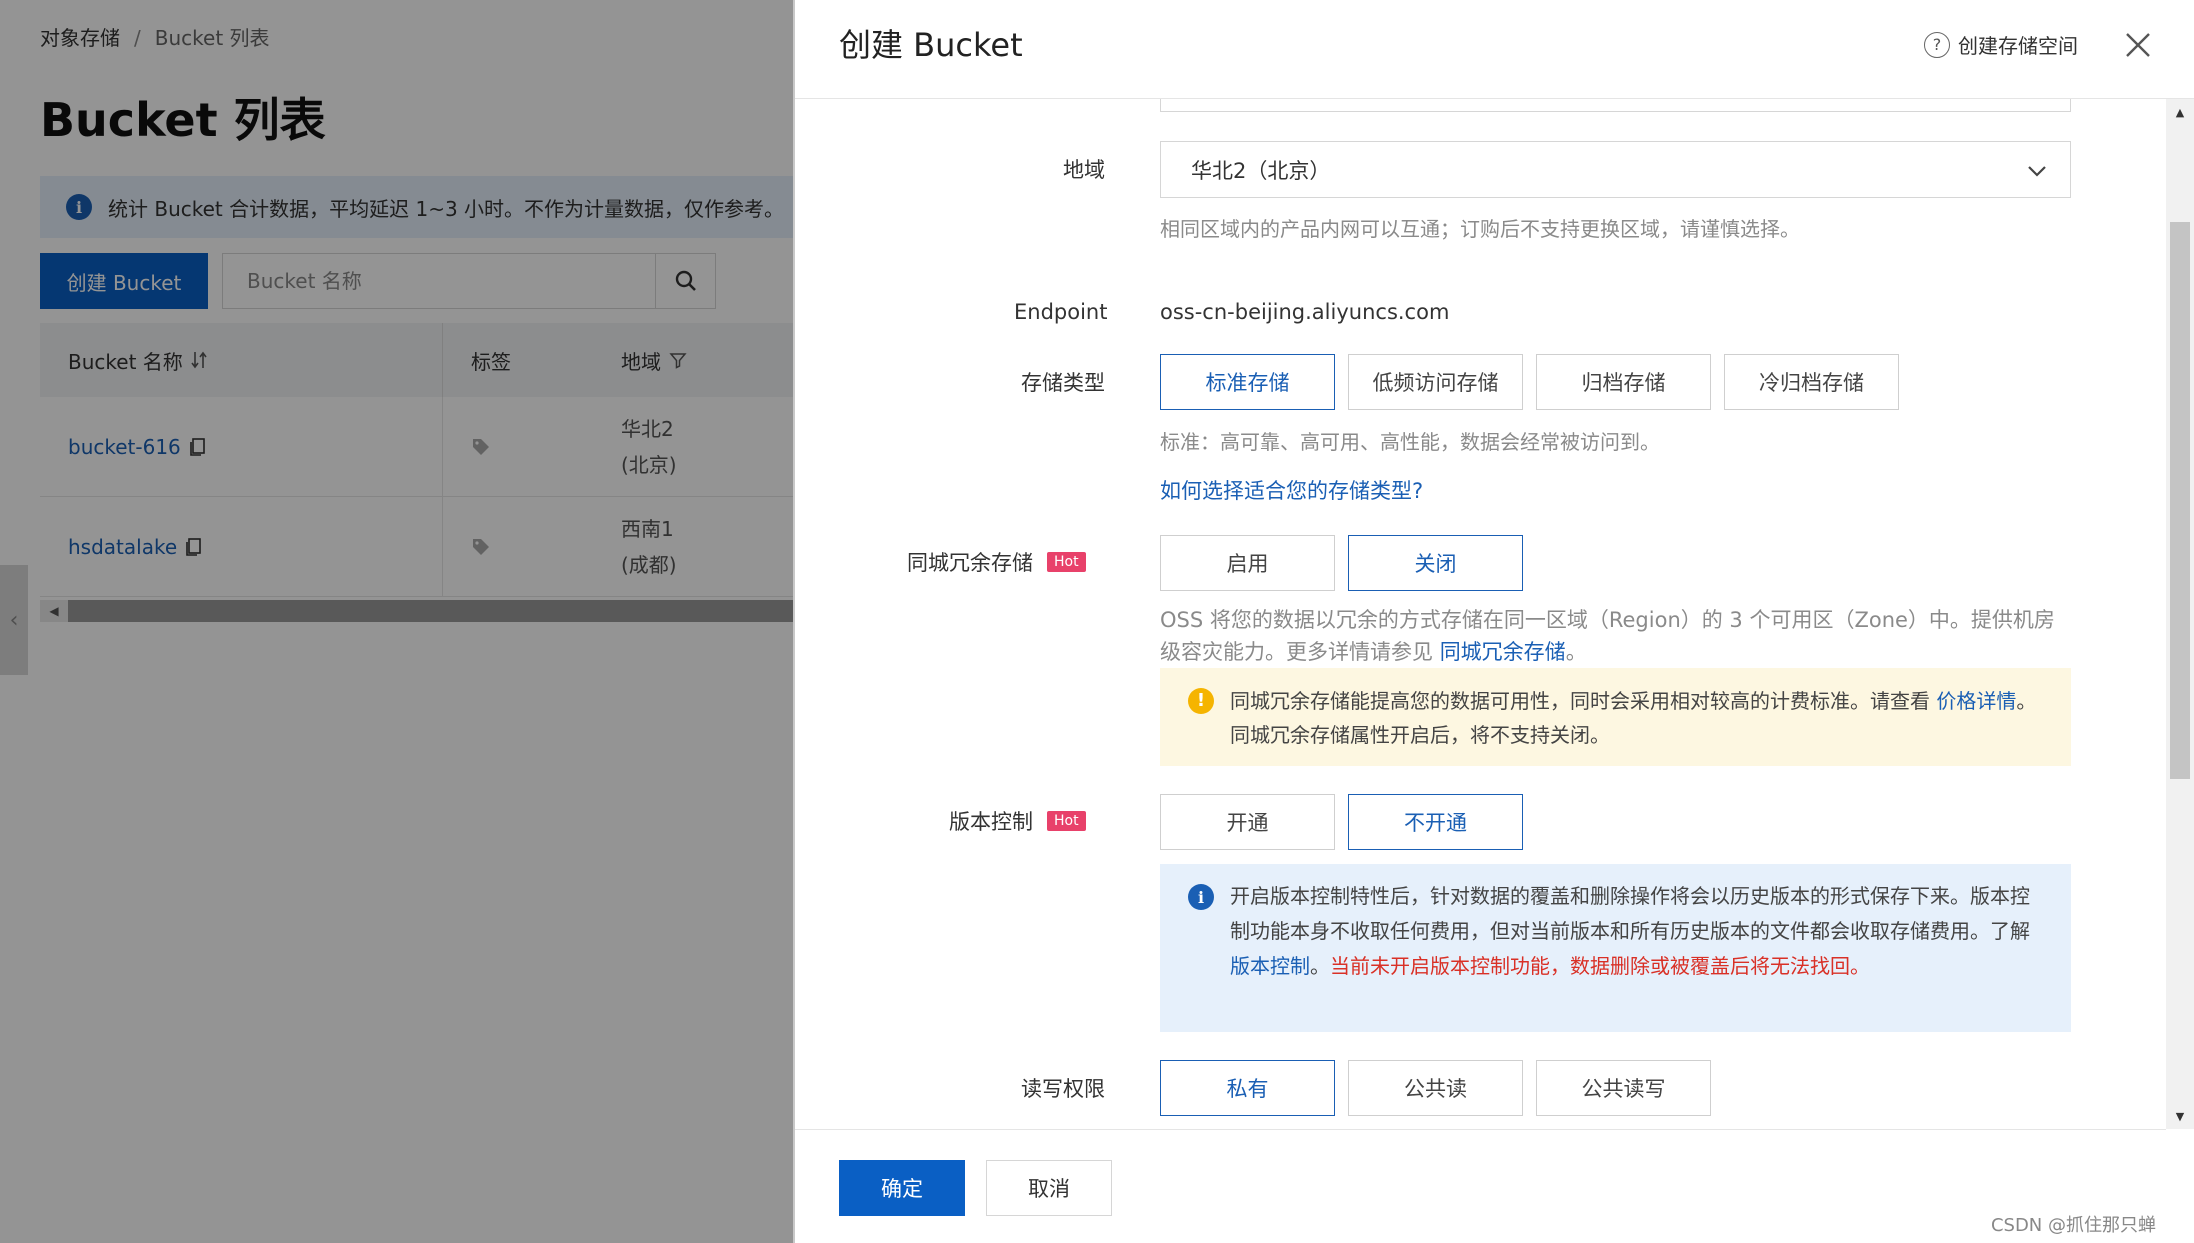  I want to click on redundancy-disable: 关闭, so click(1435, 563).